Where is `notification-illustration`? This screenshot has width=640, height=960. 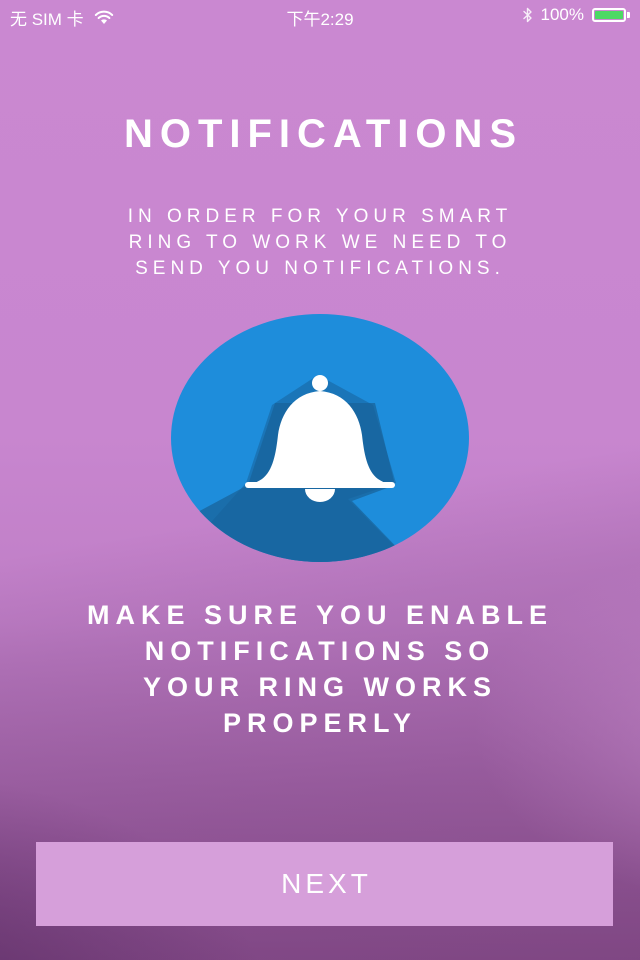 notification-illustration is located at coordinates (320, 438).